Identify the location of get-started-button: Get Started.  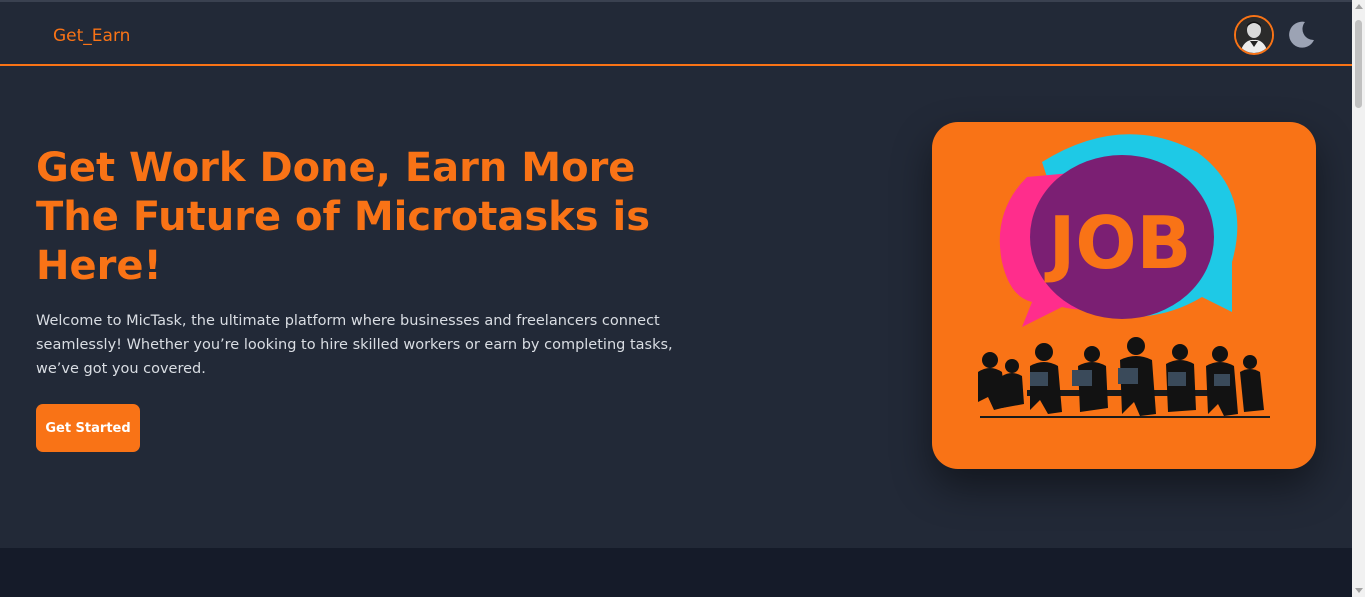
(88, 428).